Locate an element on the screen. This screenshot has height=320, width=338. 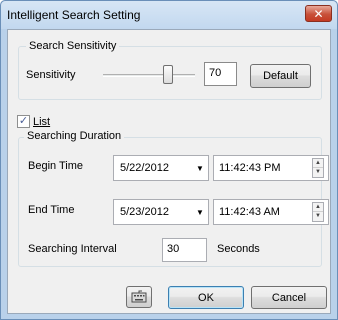
close-button: ✕ is located at coordinates (318, 13).